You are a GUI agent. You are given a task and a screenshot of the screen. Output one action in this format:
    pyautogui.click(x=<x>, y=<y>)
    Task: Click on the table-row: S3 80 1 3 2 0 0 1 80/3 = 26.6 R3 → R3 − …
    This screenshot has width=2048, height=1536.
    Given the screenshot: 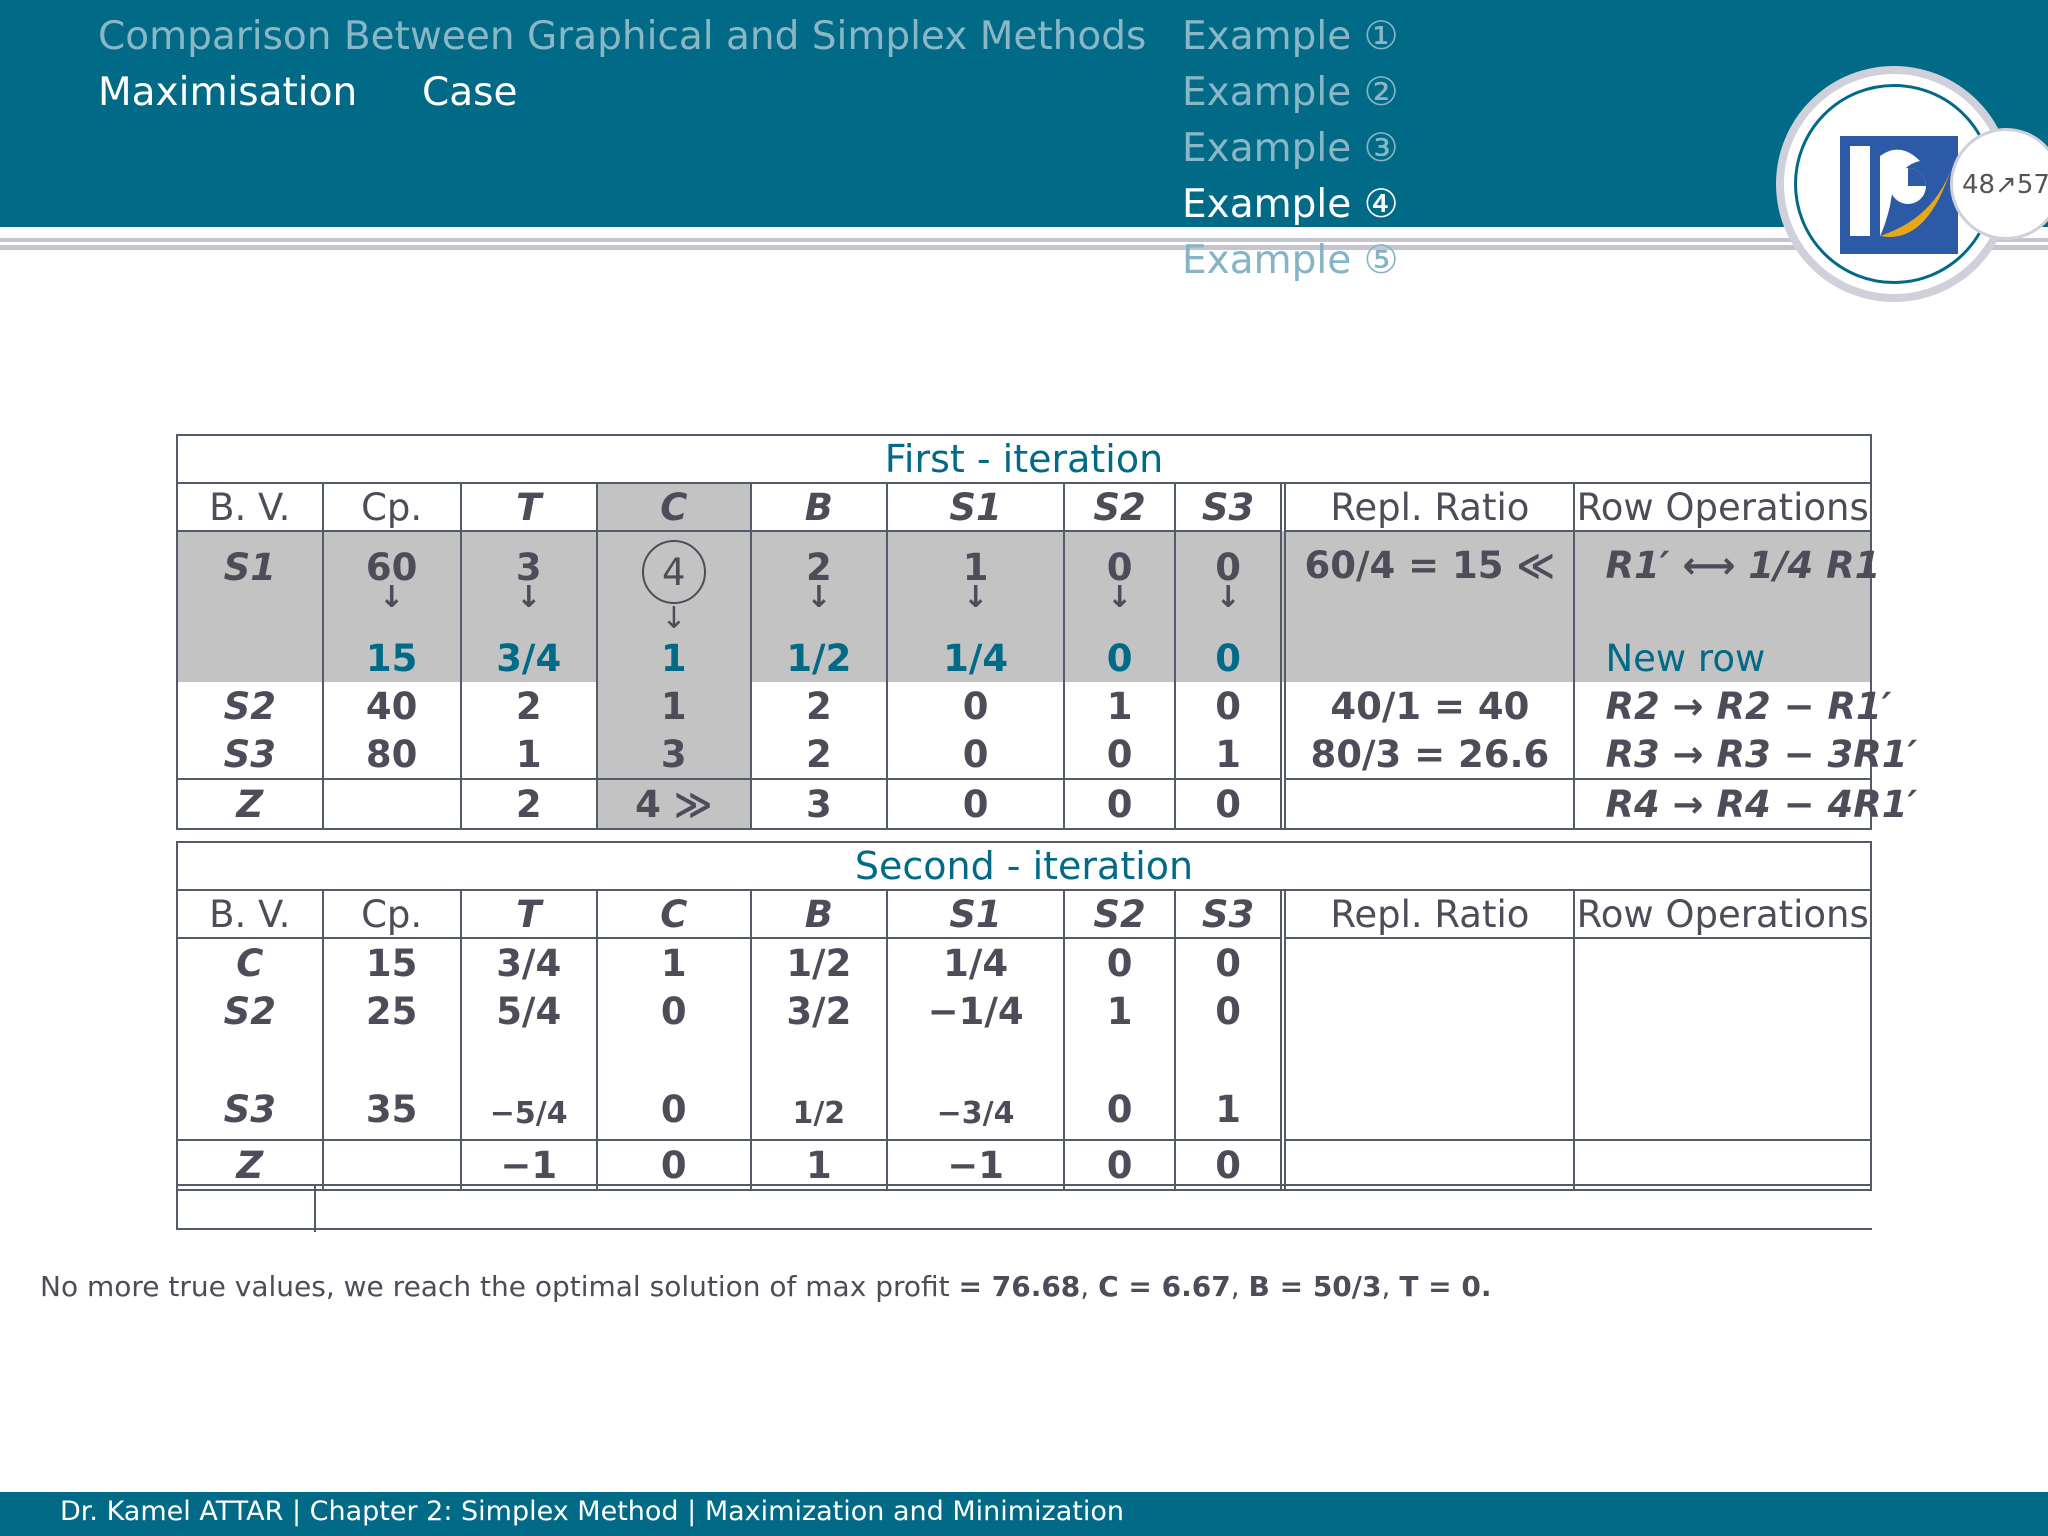 What is the action you would take?
    pyautogui.click(x=1047, y=754)
    